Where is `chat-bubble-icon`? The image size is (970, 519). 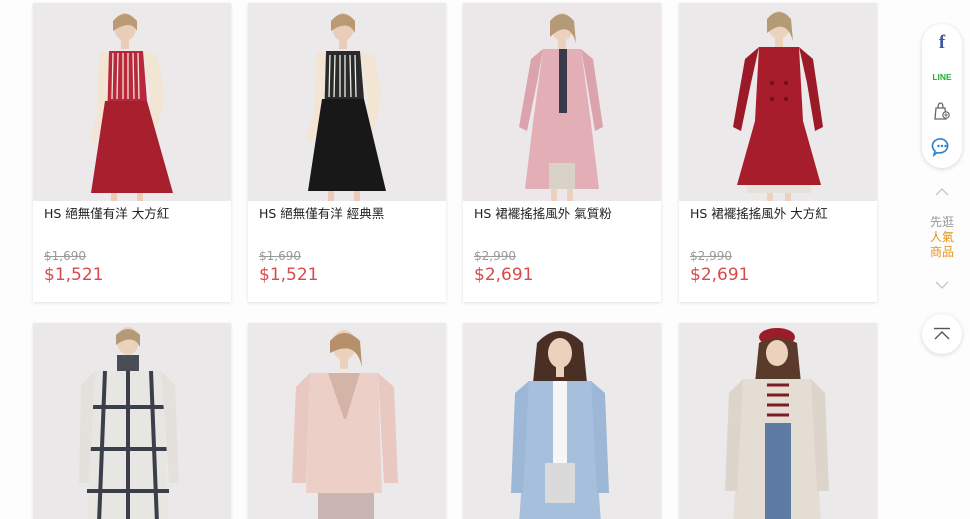
chat-bubble-icon is located at coordinates (940, 148).